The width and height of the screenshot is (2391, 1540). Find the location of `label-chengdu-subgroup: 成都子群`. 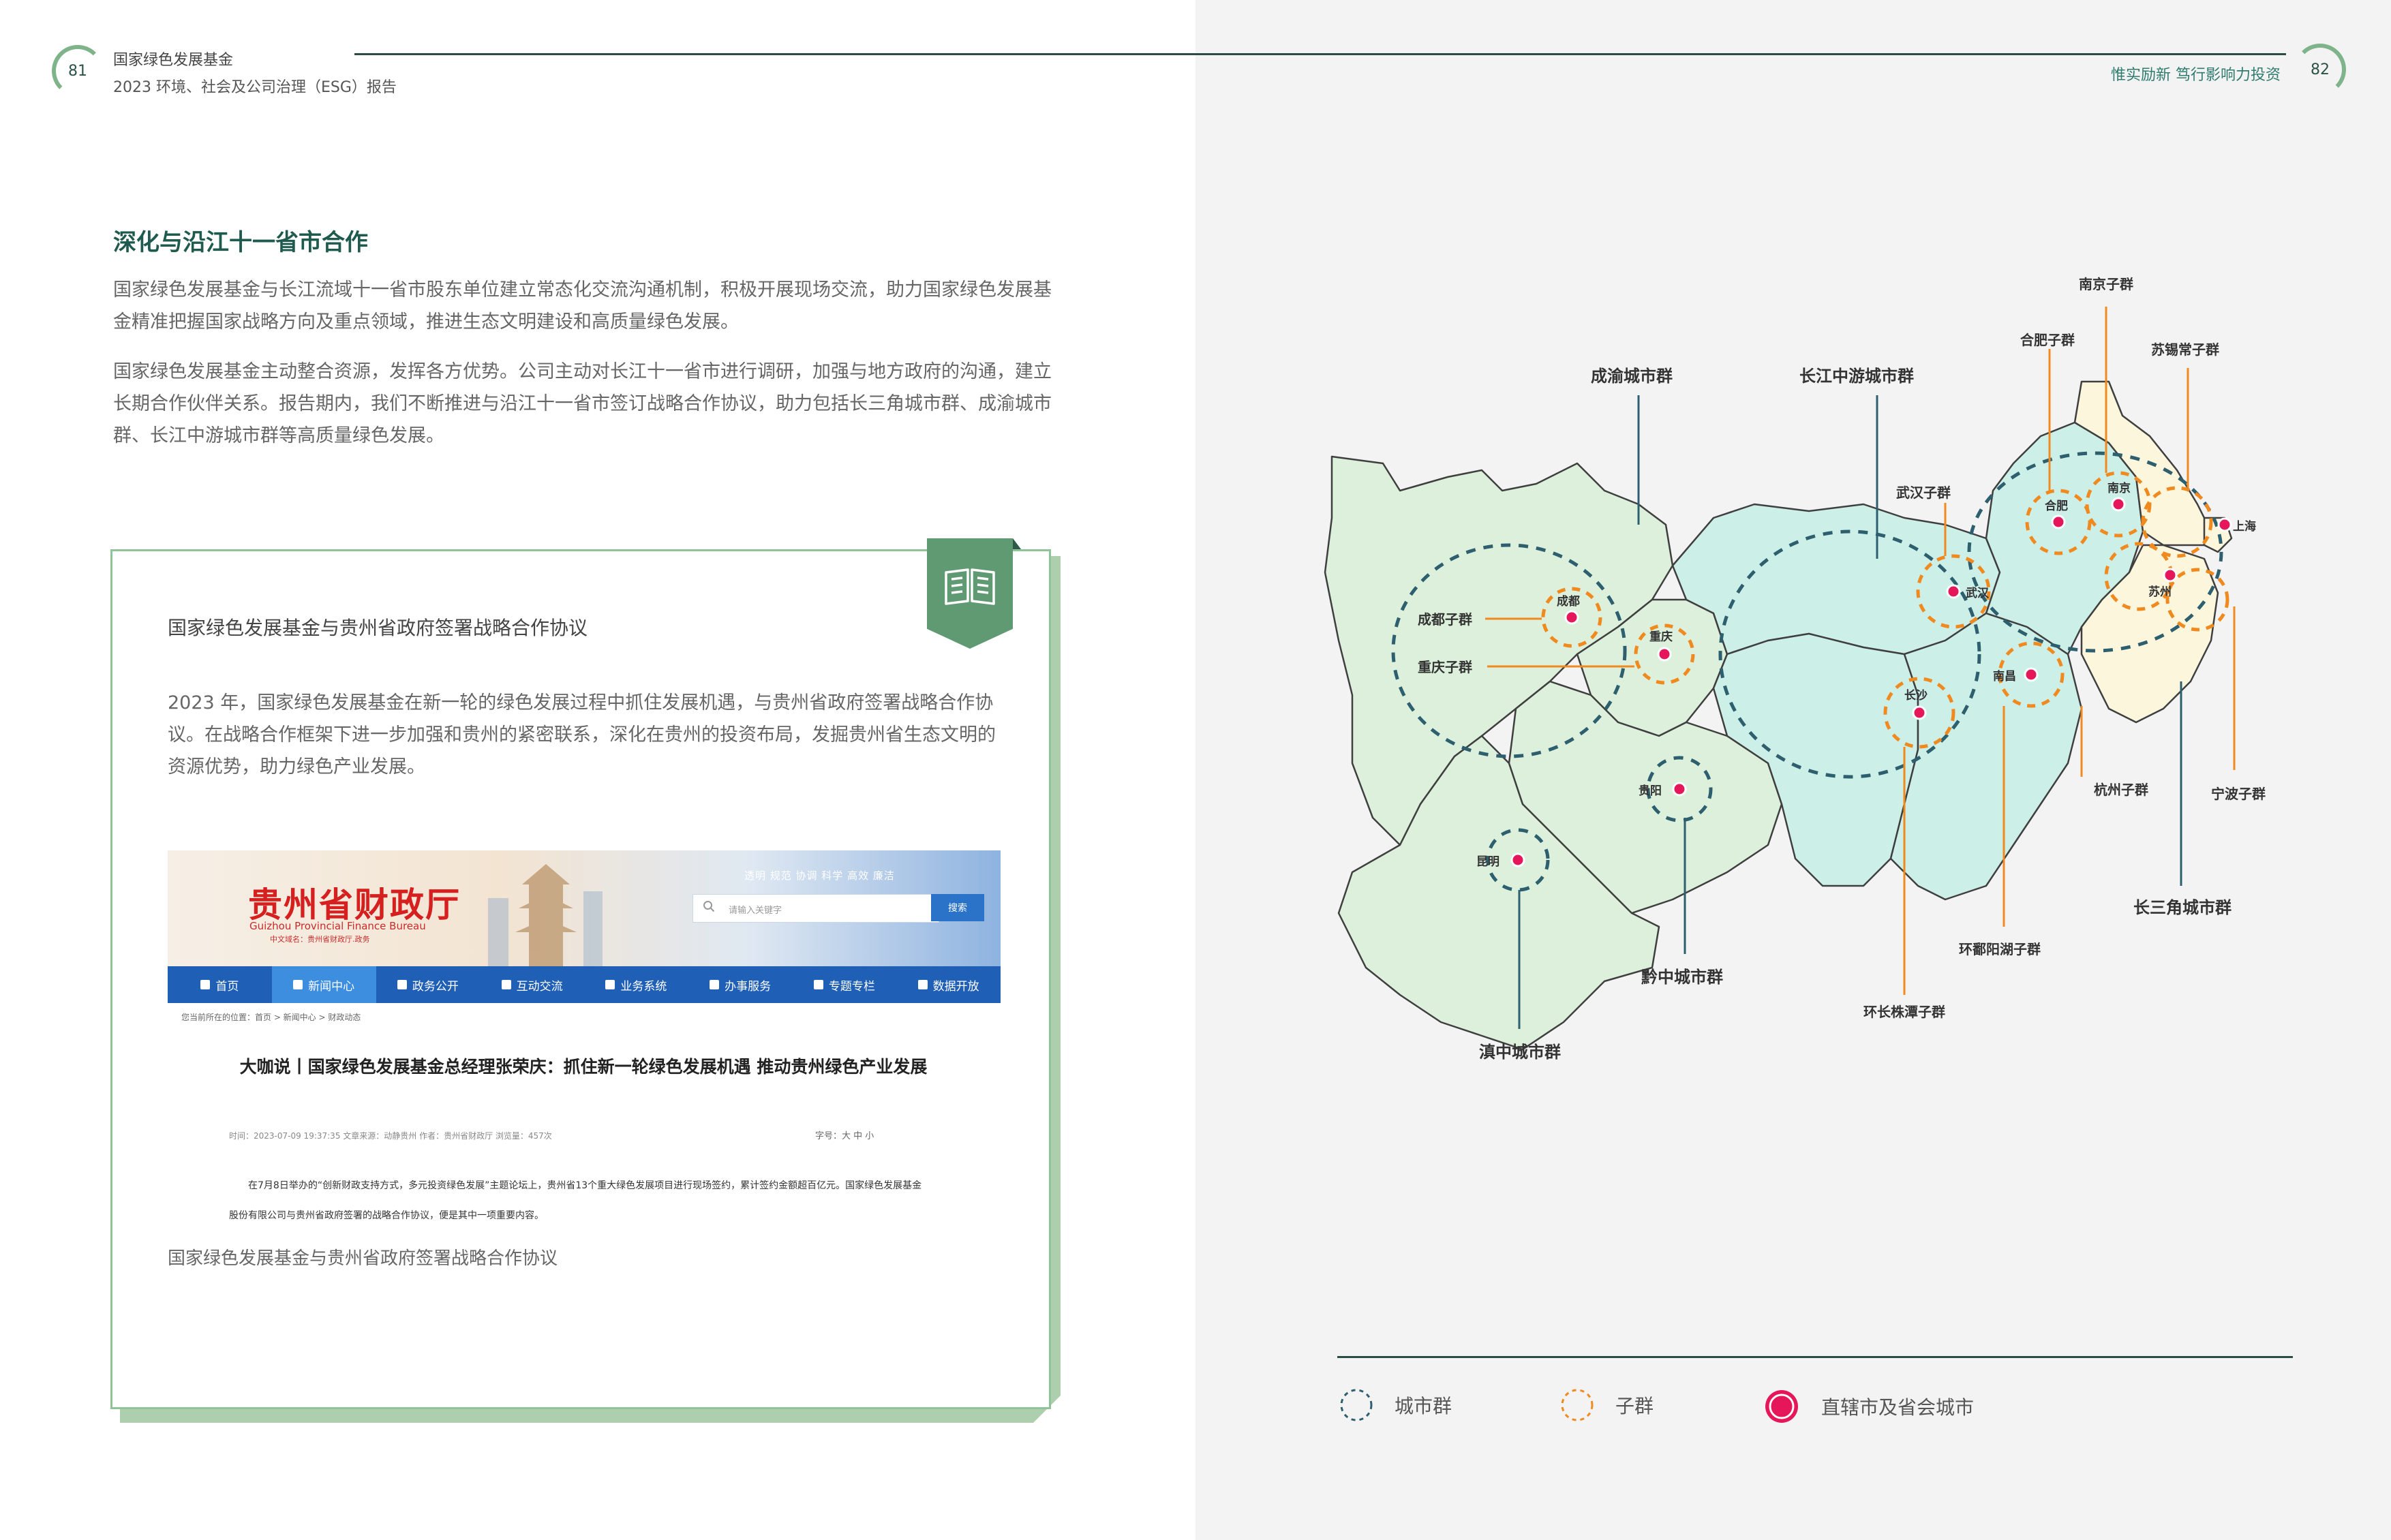

label-chengdu-subgroup: 成都子群 is located at coordinates (1445, 619).